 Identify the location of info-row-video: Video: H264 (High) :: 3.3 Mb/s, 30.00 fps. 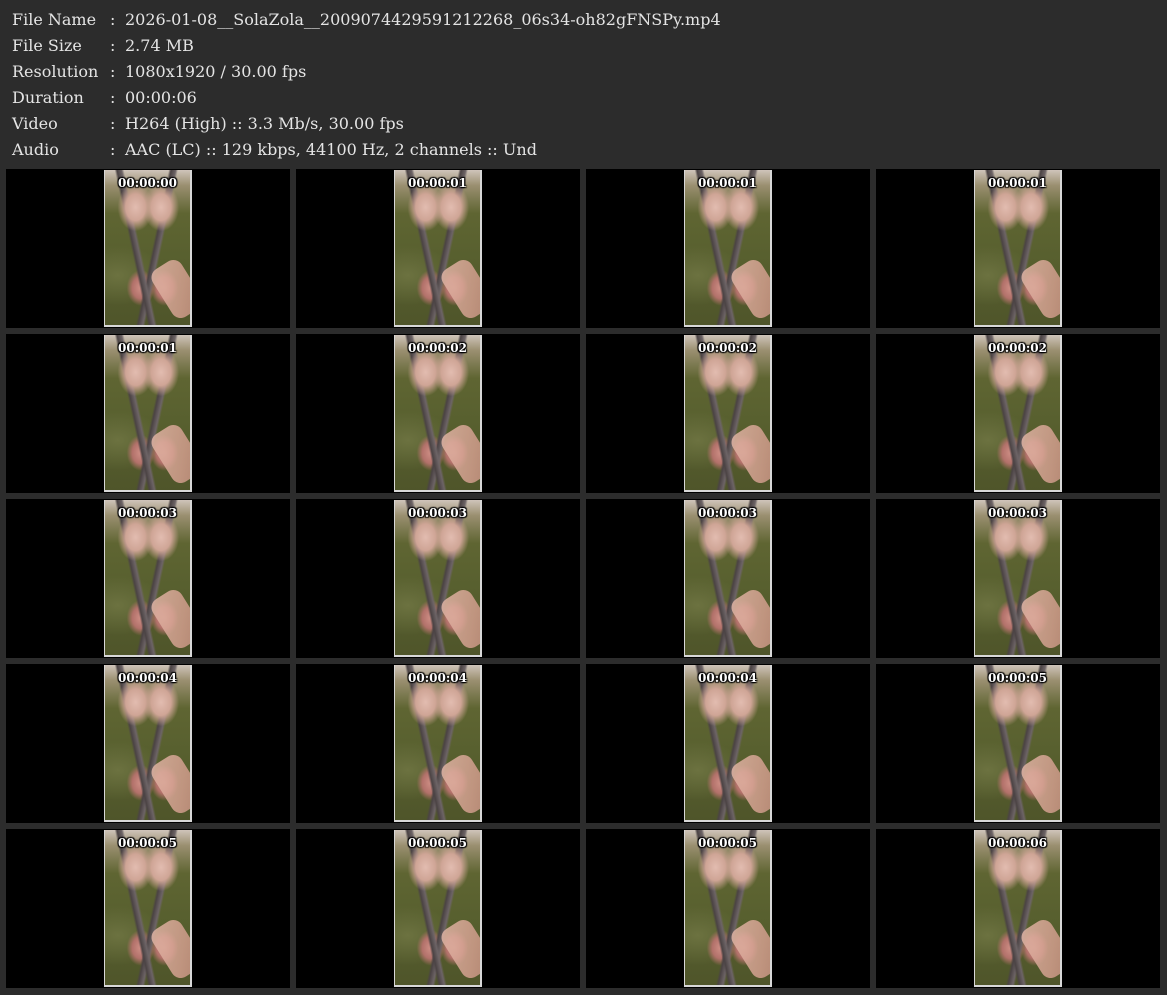
(582, 124).